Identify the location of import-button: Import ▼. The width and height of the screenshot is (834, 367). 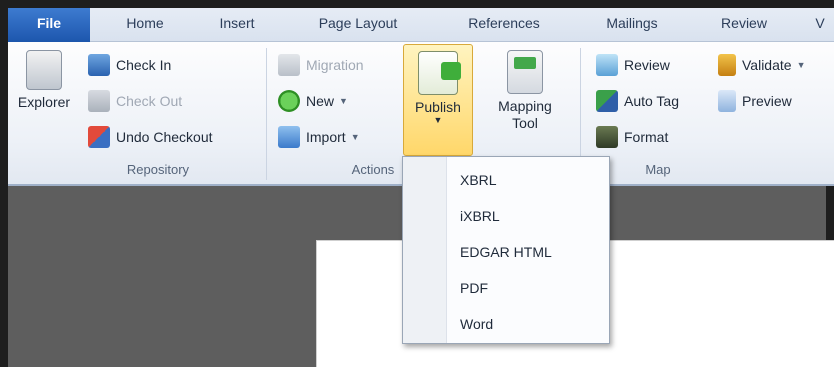
(319, 137).